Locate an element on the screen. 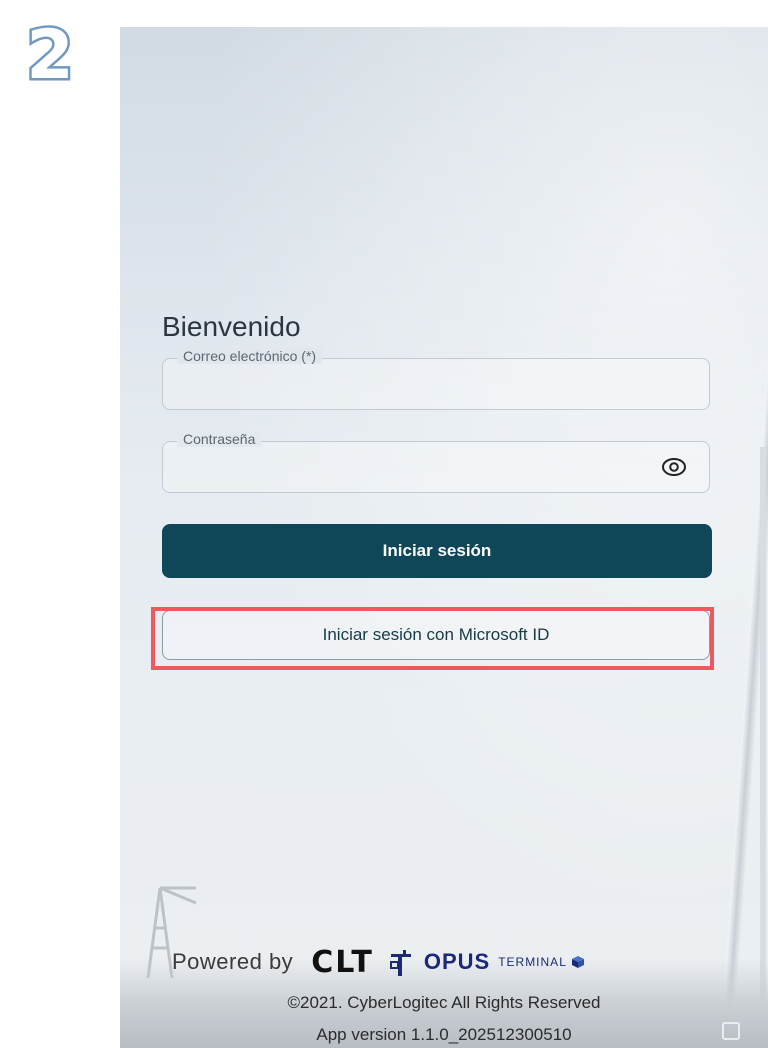  step-number-text: 2 is located at coordinates (49, 54).